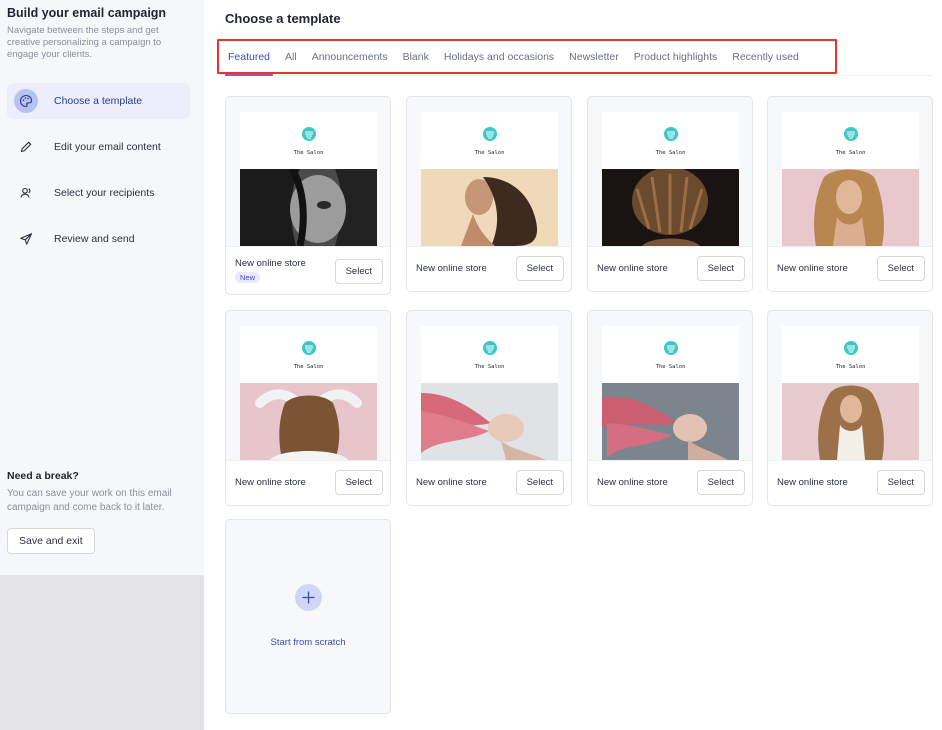 The height and width of the screenshot is (730, 942). What do you see at coordinates (283, 18) in the screenshot?
I see `page-title: Choose a template` at bounding box center [283, 18].